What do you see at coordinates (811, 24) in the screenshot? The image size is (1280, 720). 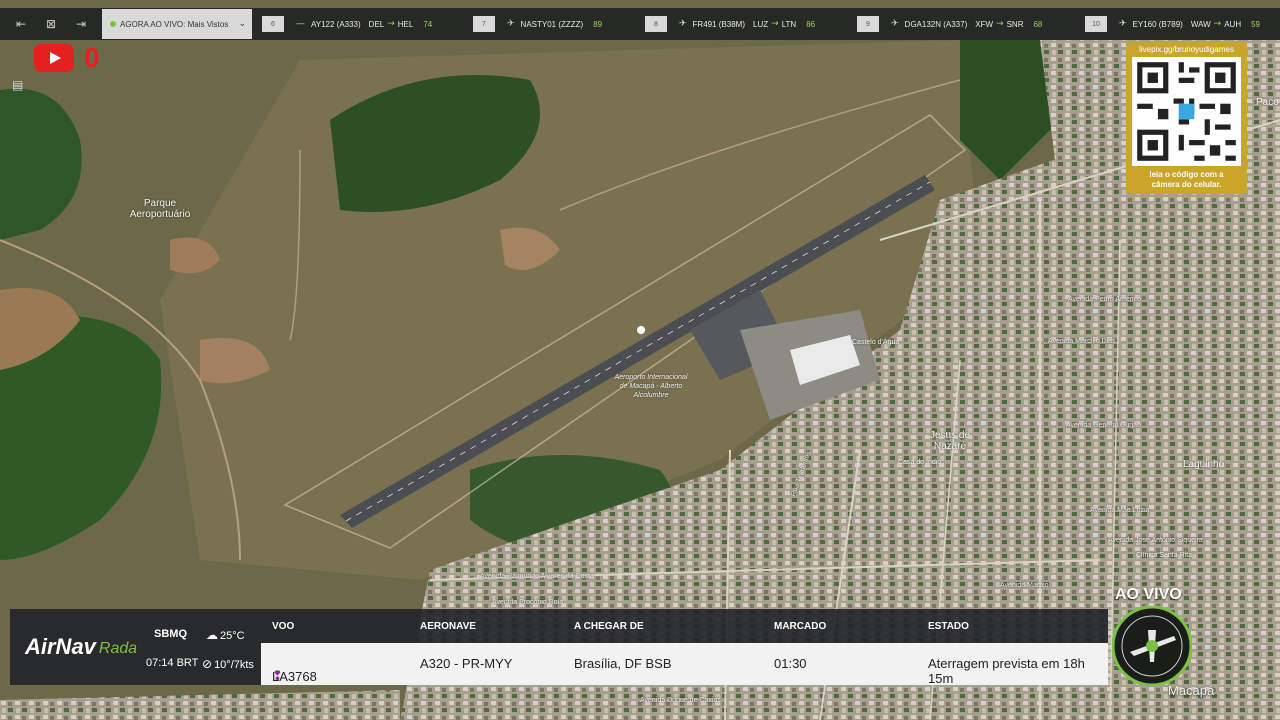 I see `ticker-alt: 86` at bounding box center [811, 24].